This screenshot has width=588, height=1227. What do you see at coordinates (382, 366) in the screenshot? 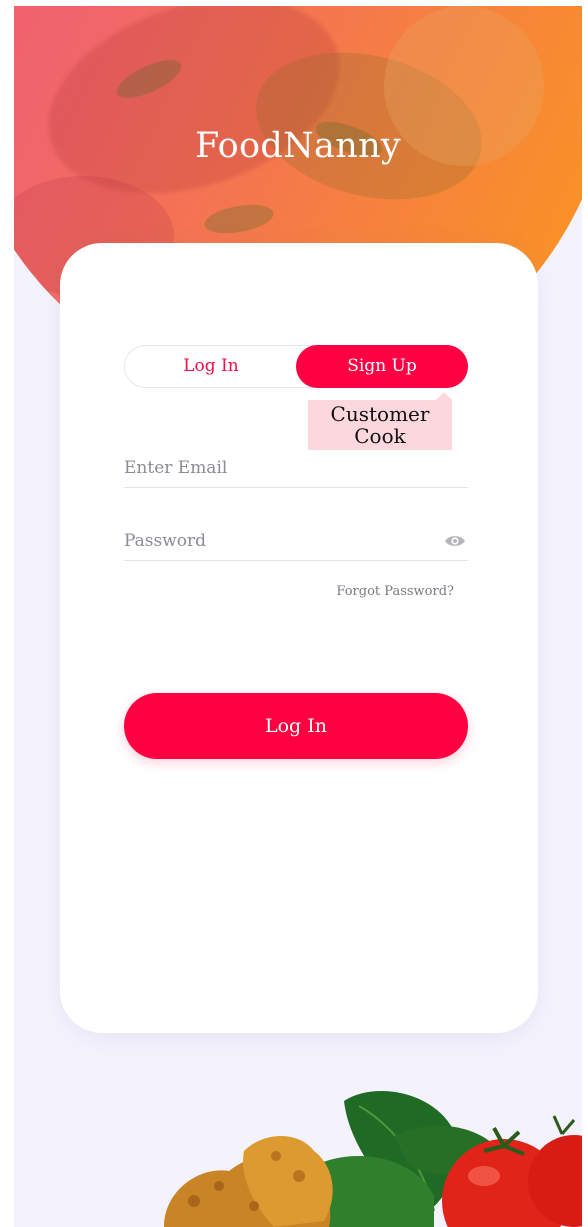
I see `tab-signup: Sign Up` at bounding box center [382, 366].